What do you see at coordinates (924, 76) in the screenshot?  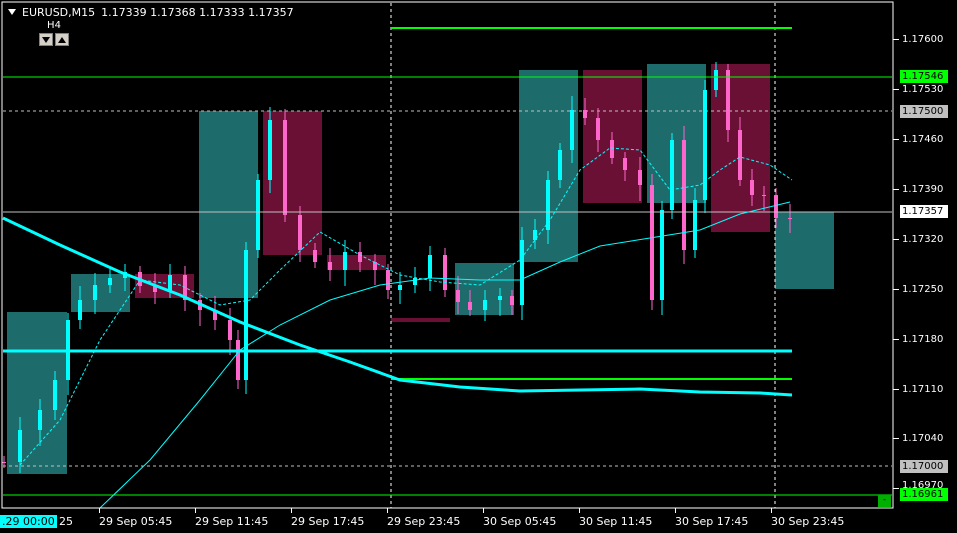 I see `level-price-label: 1.17546` at bounding box center [924, 76].